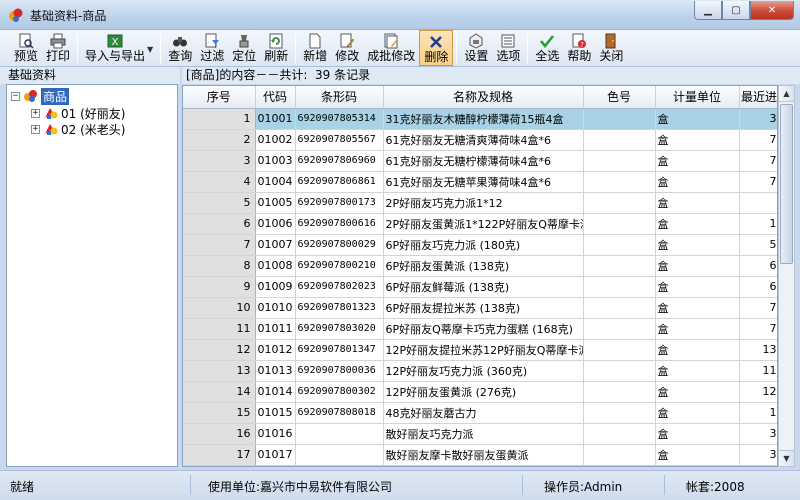 This screenshot has width=800, height=500. I want to click on column-header-barcode: 条形码, so click(339, 97).